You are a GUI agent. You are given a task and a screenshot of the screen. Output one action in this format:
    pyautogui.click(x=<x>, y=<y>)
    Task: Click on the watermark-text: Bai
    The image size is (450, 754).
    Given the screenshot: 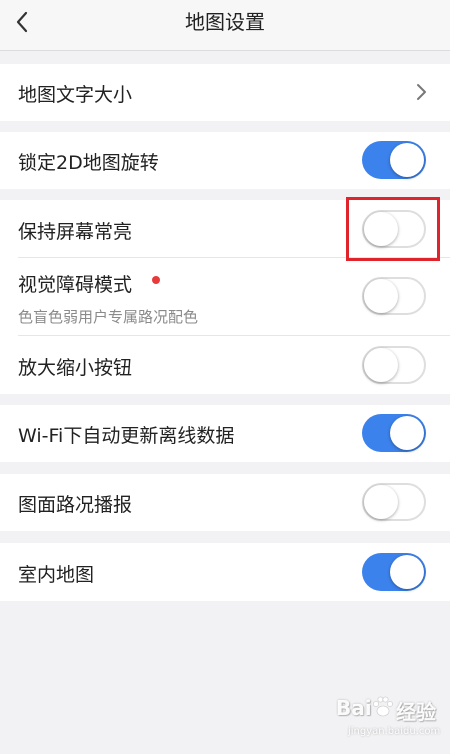 What is the action you would take?
    pyautogui.click(x=354, y=708)
    